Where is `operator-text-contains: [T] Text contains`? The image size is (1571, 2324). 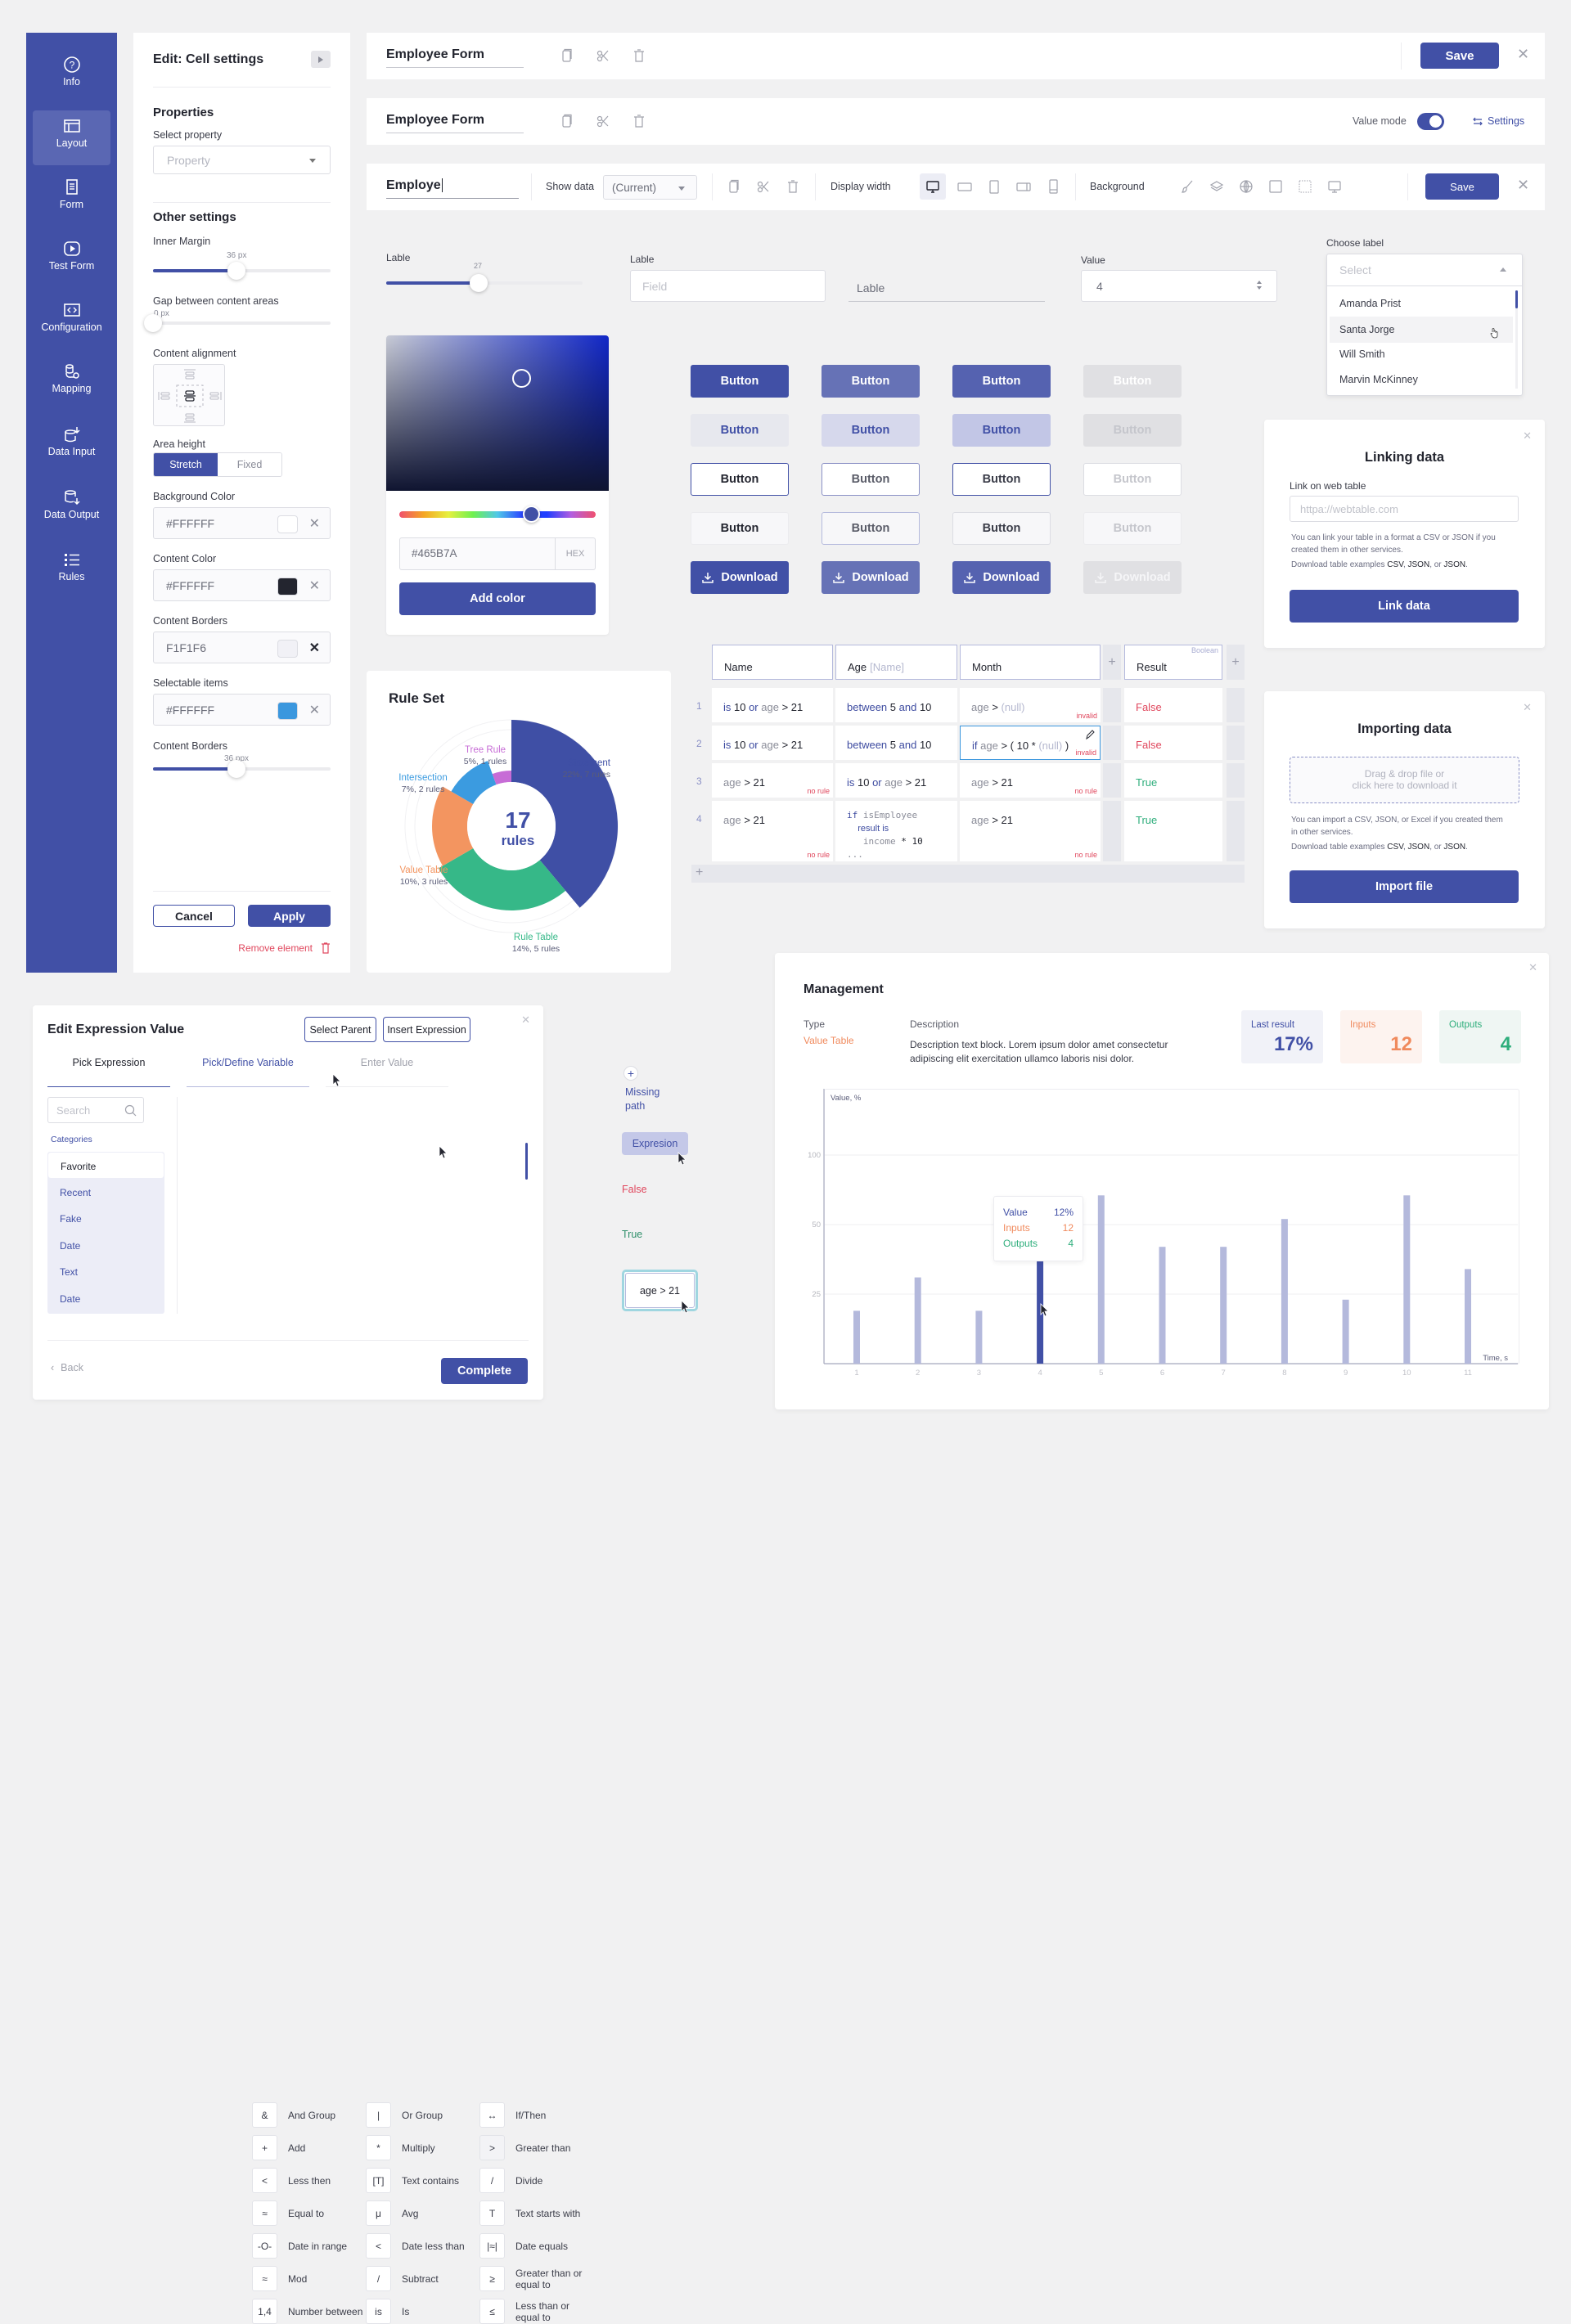 operator-text-contains: [T] Text contains is located at coordinates (423, 2180).